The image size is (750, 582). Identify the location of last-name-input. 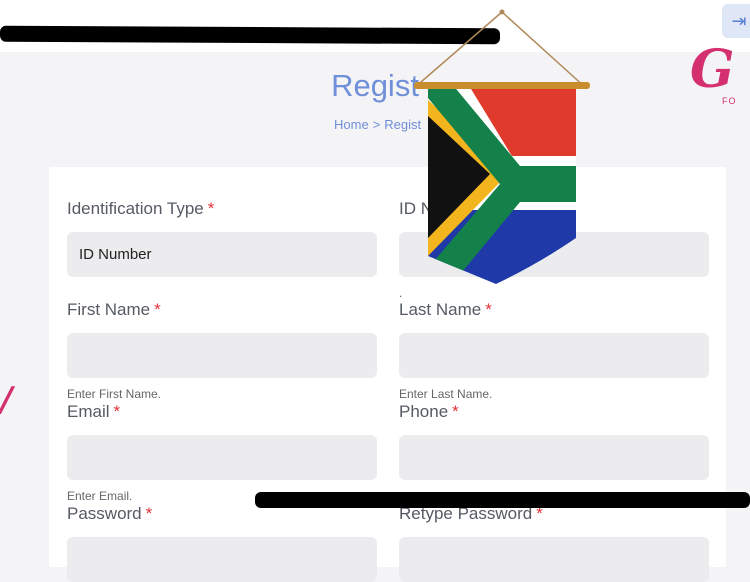
(554, 355).